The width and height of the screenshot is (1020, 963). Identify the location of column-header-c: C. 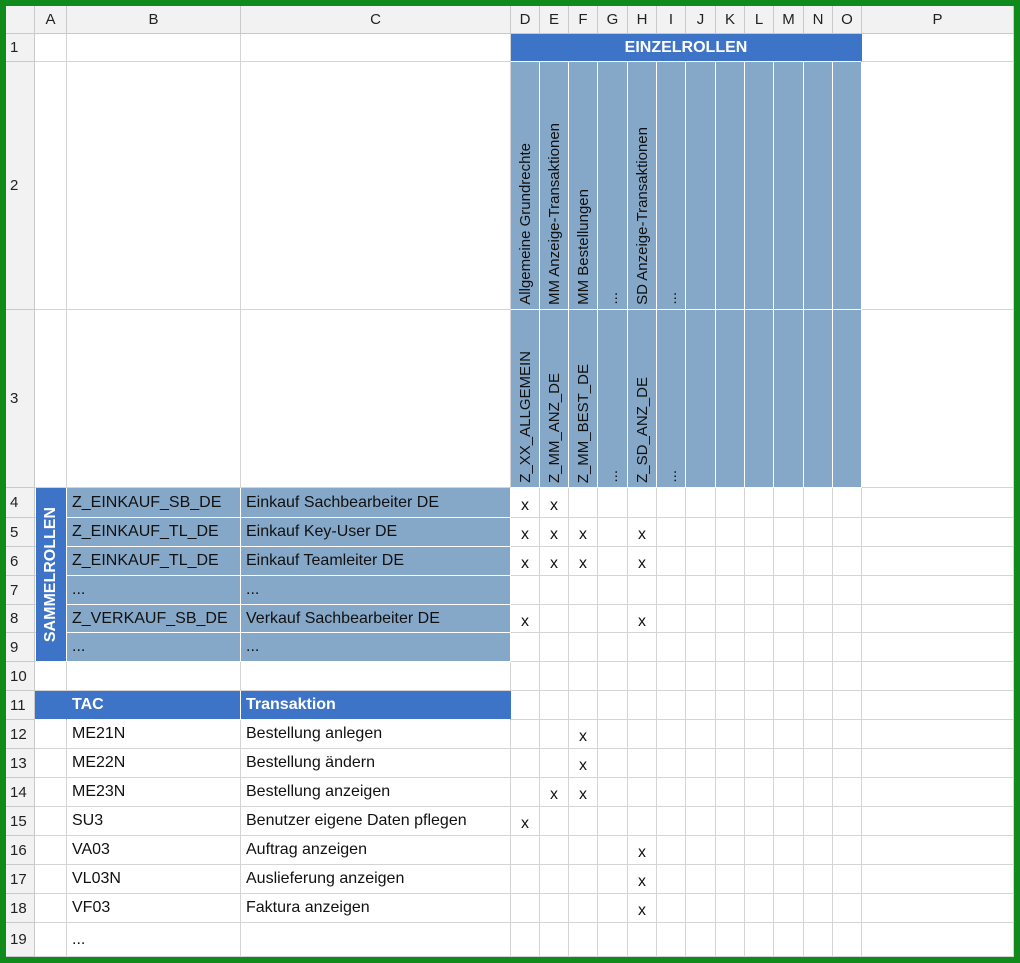
(376, 20).